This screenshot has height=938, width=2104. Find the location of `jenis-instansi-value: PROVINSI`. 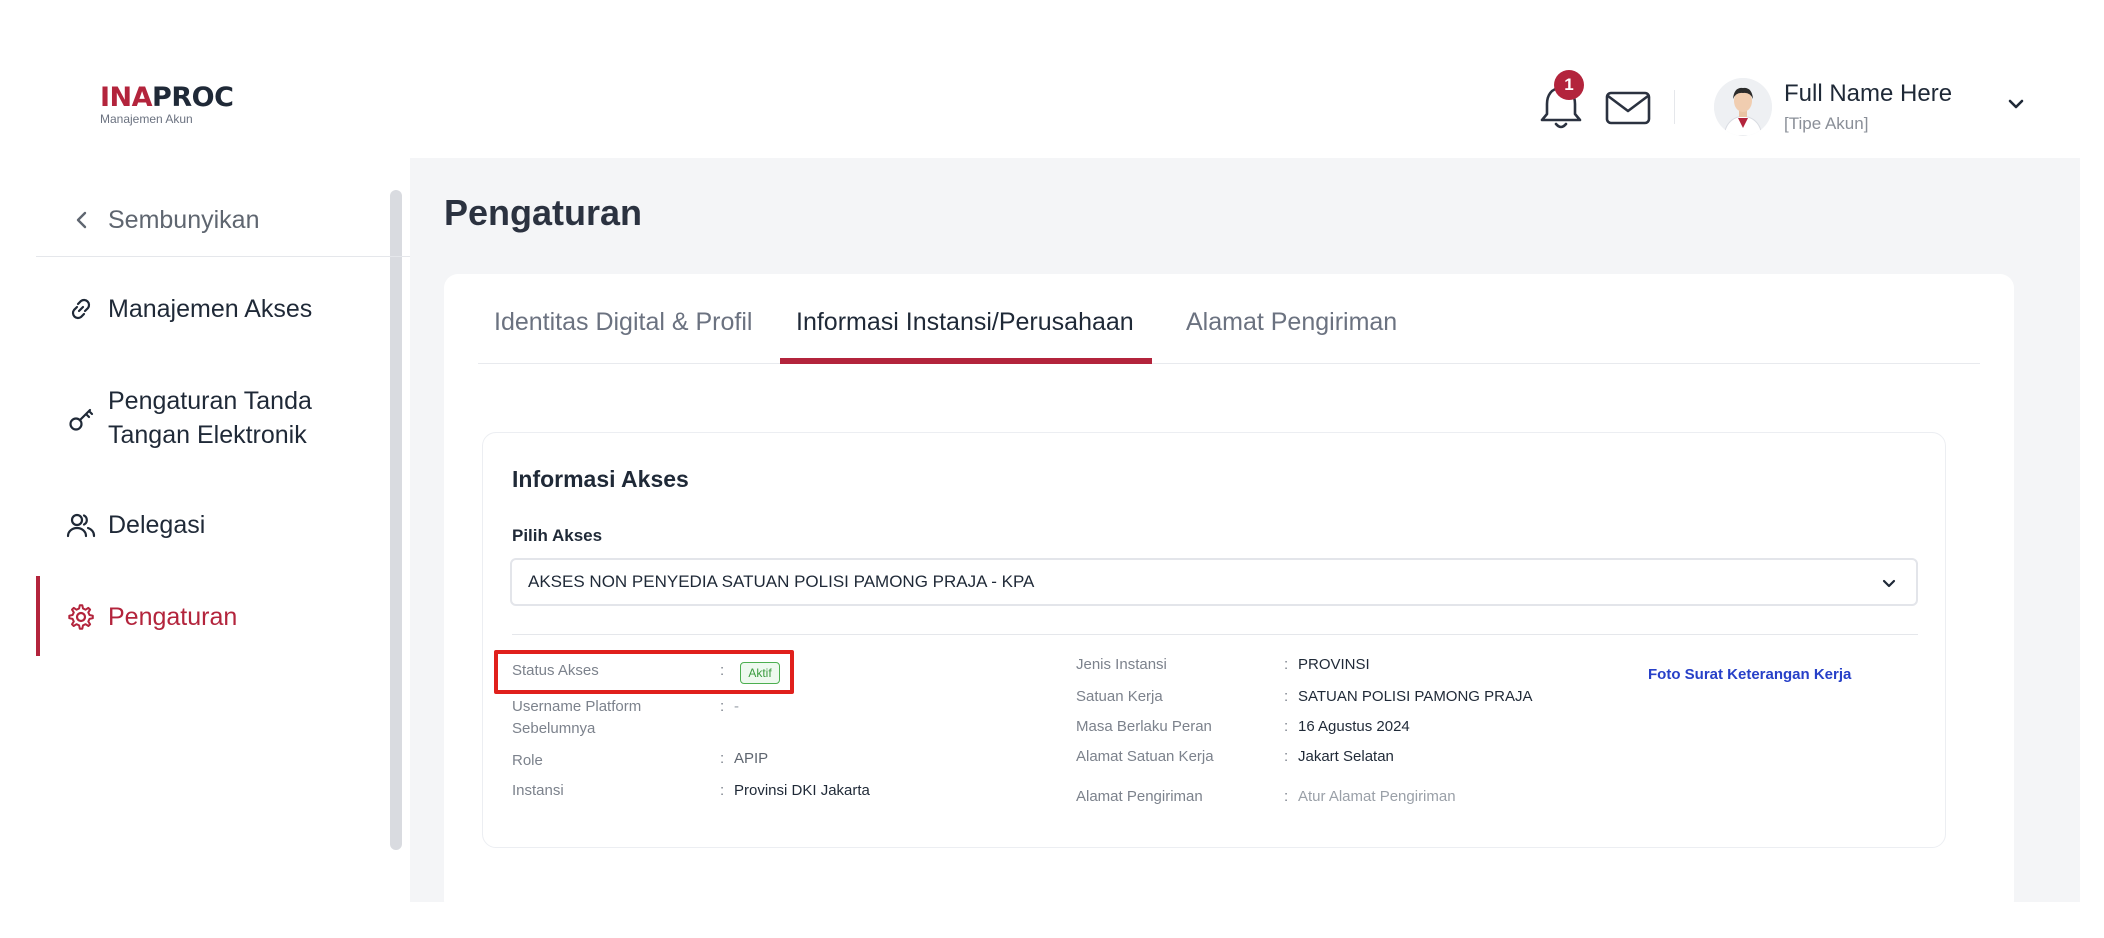

jenis-instansi-value: PROVINSI is located at coordinates (1334, 664).